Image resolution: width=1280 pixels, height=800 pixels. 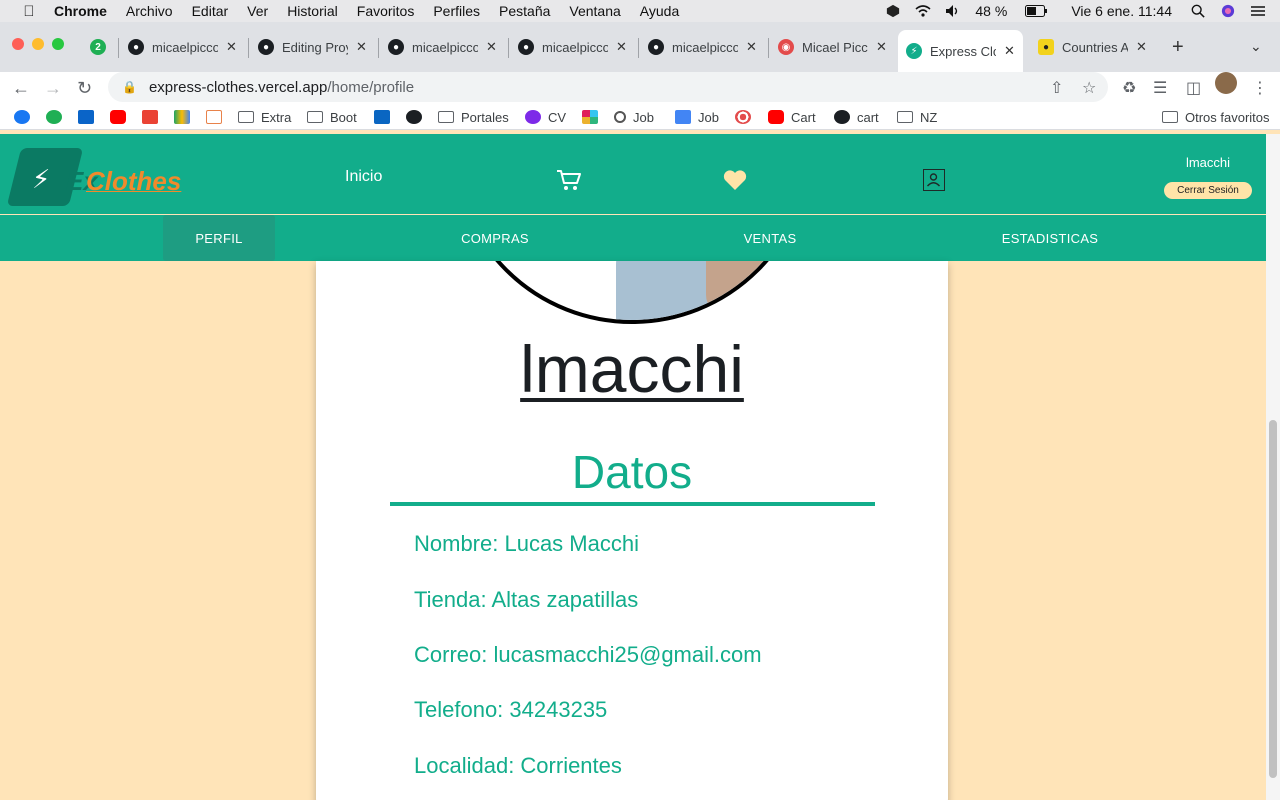 I want to click on battery-icon, so click(x=1036, y=11).